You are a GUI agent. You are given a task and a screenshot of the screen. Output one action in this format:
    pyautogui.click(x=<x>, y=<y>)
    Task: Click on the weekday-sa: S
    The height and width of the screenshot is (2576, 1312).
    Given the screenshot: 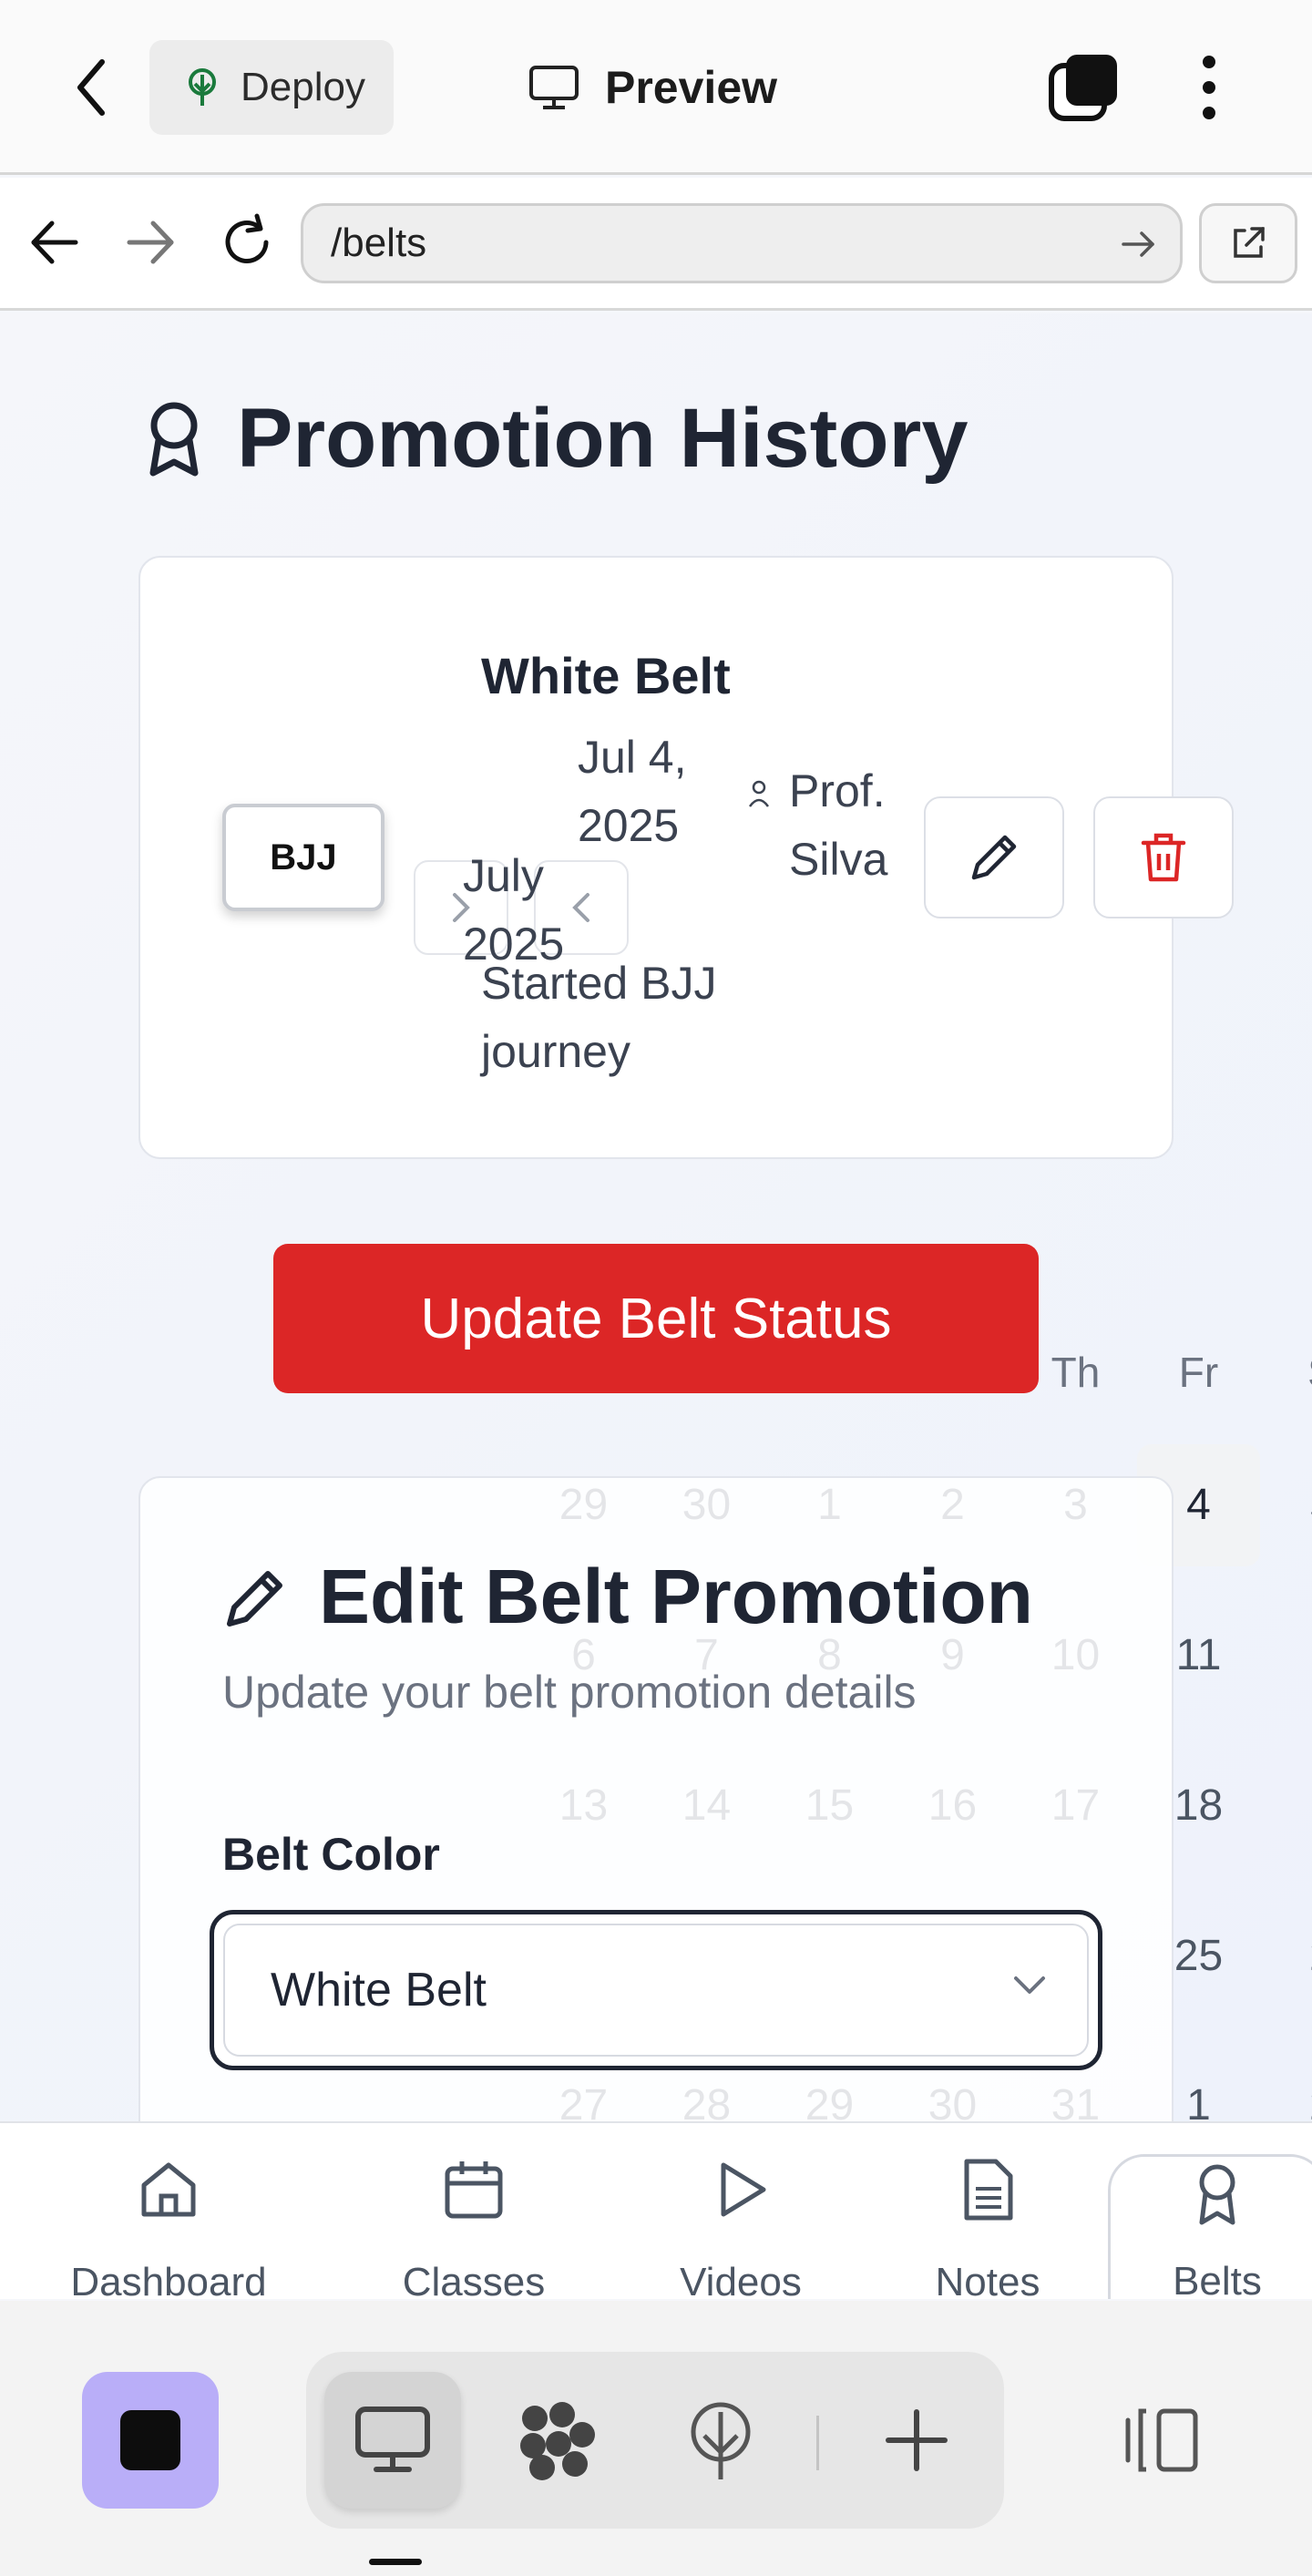 What is the action you would take?
    pyautogui.click(x=1286, y=1372)
    